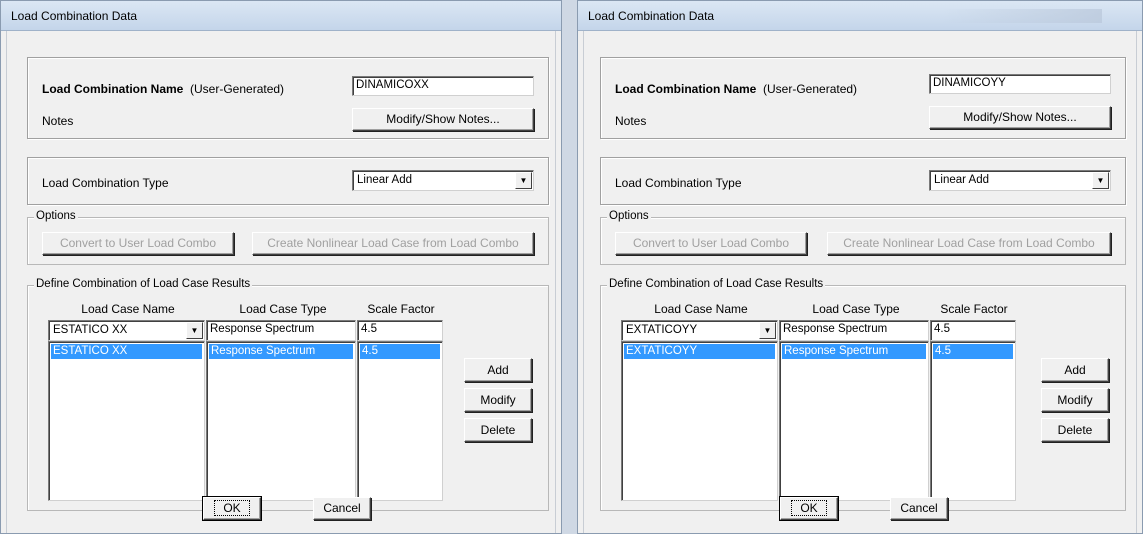 This screenshot has height=534, width=1143. What do you see at coordinates (1020, 84) in the screenshot?
I see `combo-name-input: DINAMICOYY` at bounding box center [1020, 84].